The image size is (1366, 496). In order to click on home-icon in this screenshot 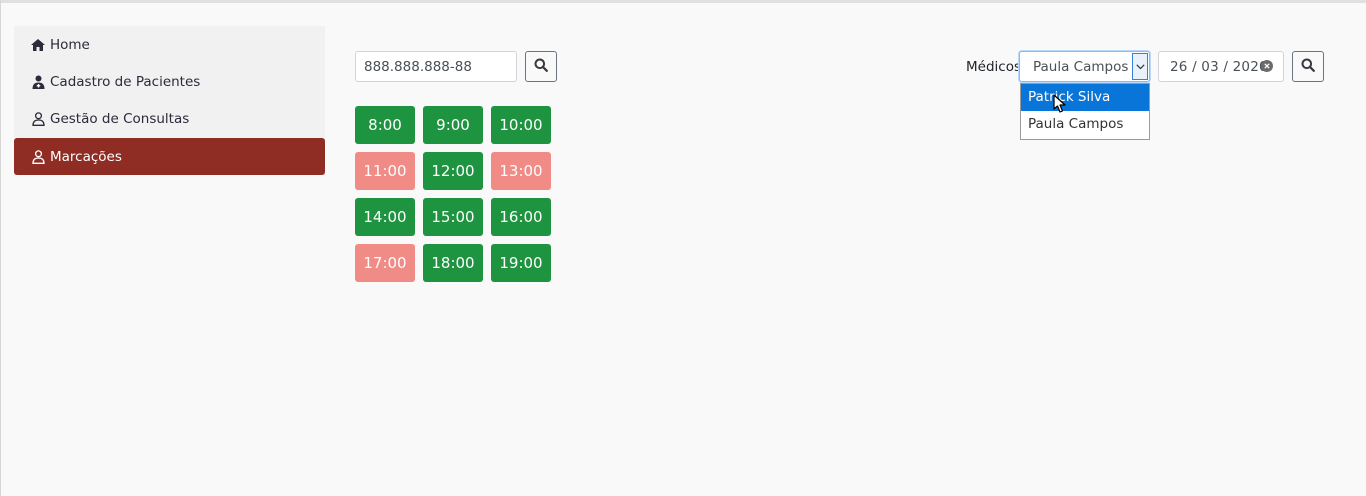, I will do `click(38, 45)`.